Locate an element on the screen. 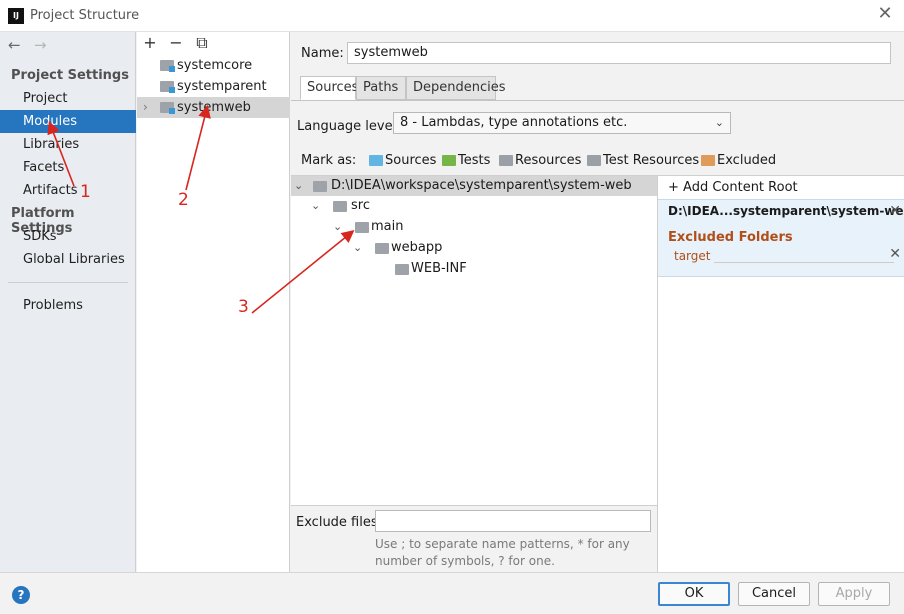 The image size is (904, 614). mark-as-resources: Resources is located at coordinates (544, 161).